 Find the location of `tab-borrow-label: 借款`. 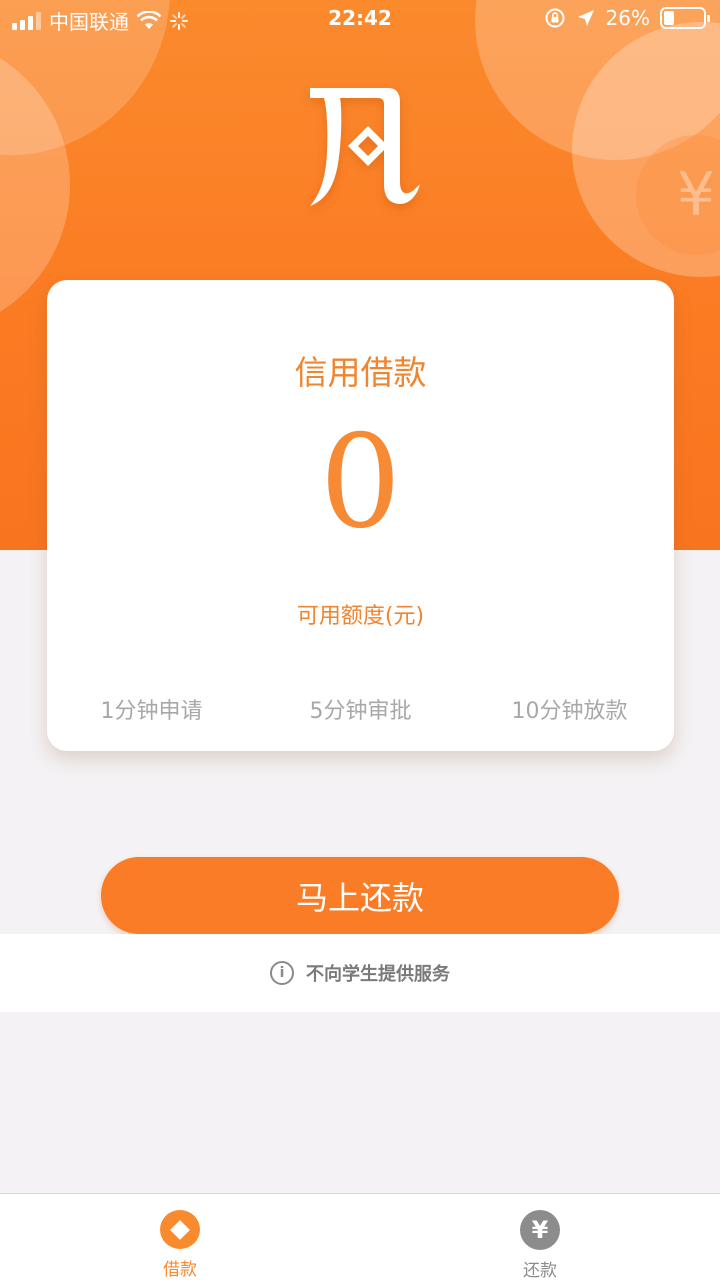

tab-borrow-label: 借款 is located at coordinates (180, 1270).